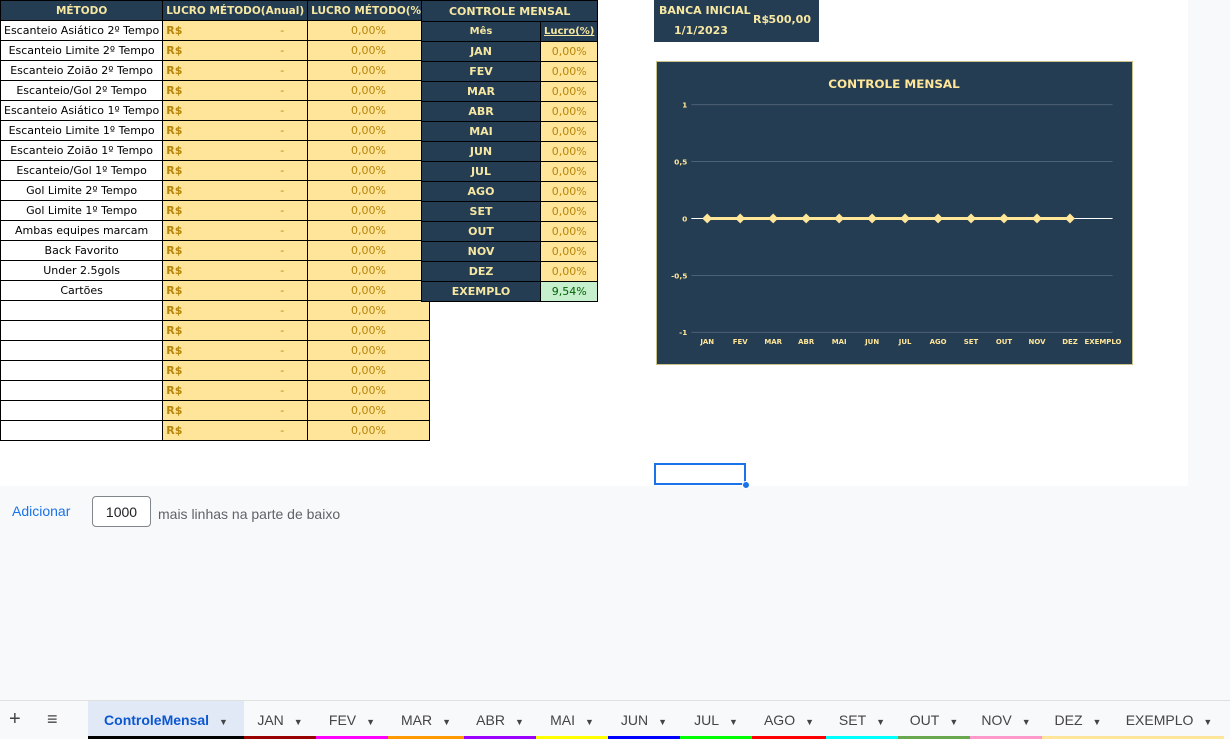 The image size is (1230, 739). I want to click on month-cell: OUT, so click(481, 231).